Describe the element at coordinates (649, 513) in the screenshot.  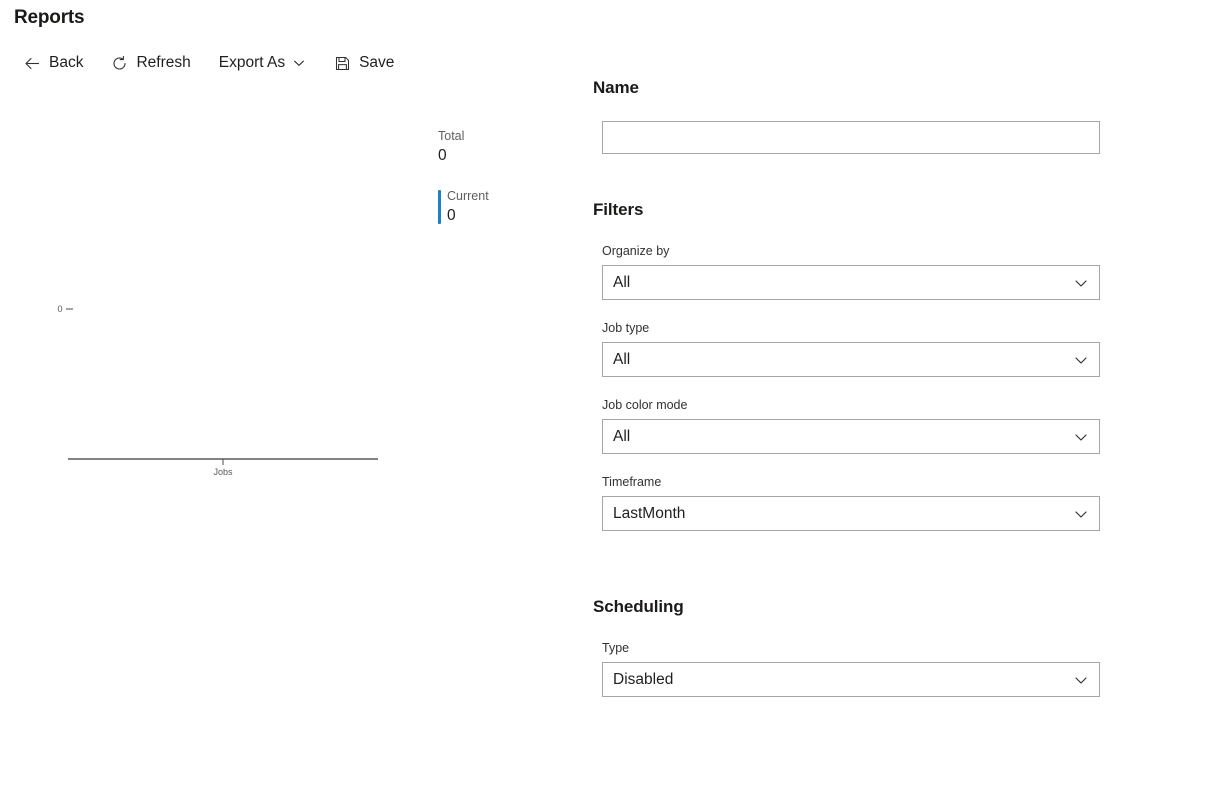
I see `timeframe-dropdown-value: LastMonth` at that location.